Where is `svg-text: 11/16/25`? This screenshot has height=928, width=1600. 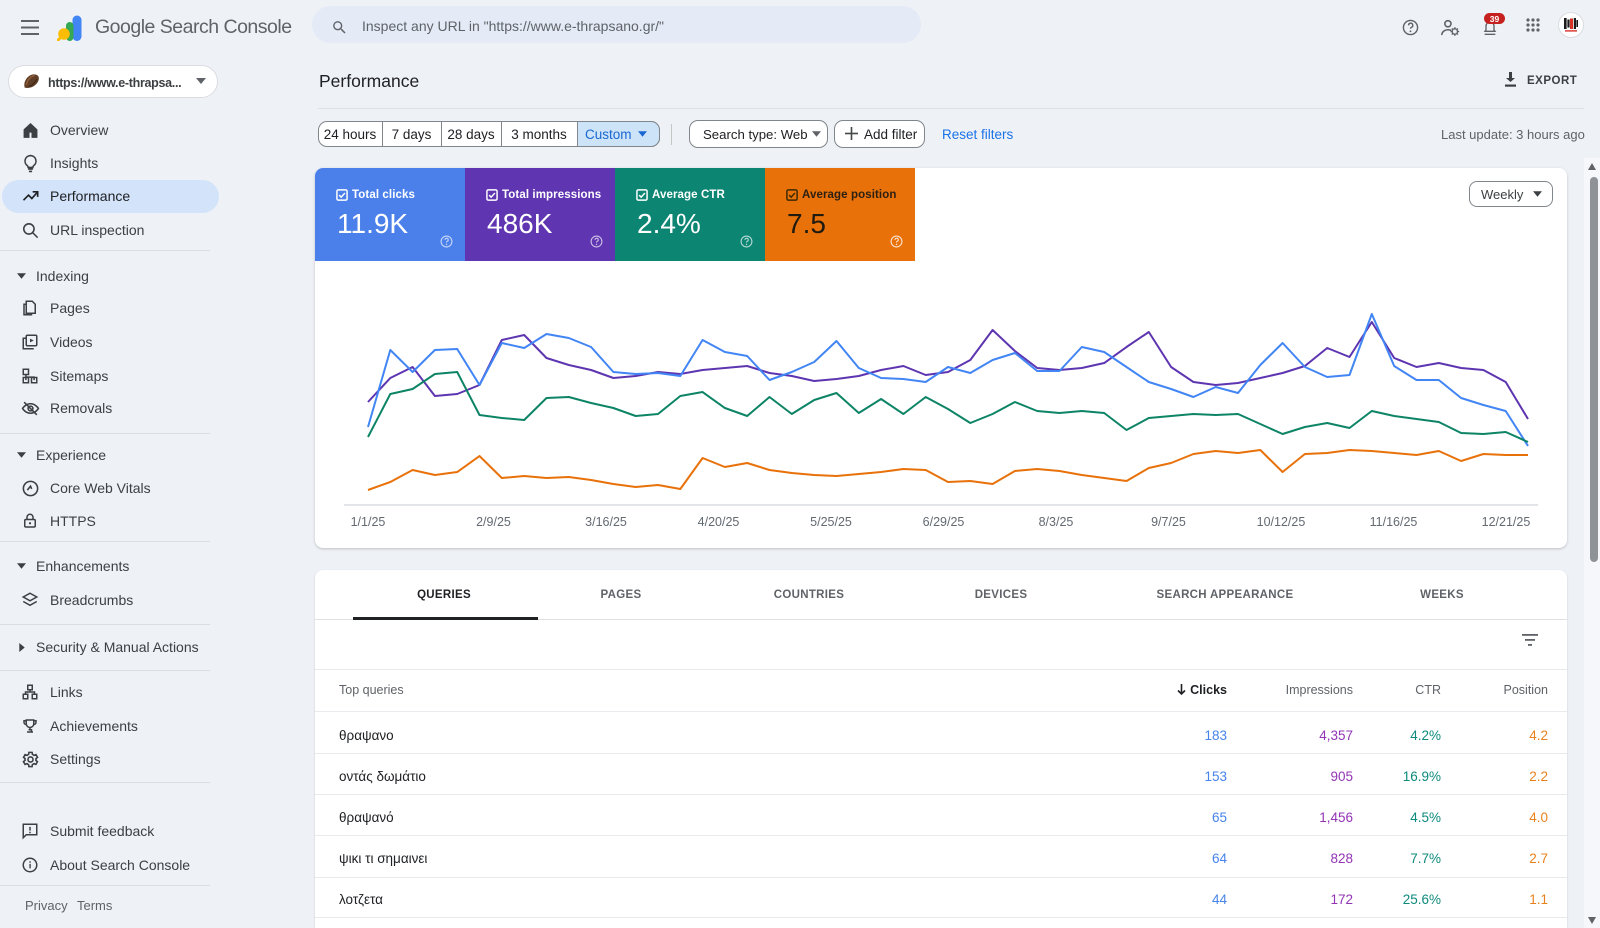 svg-text: 11/16/25 is located at coordinates (1394, 522).